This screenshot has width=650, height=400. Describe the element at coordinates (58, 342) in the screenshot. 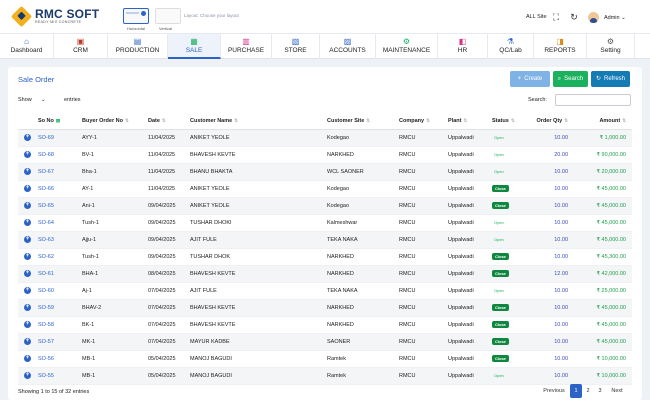

I see `table-cell: SO-57` at that location.